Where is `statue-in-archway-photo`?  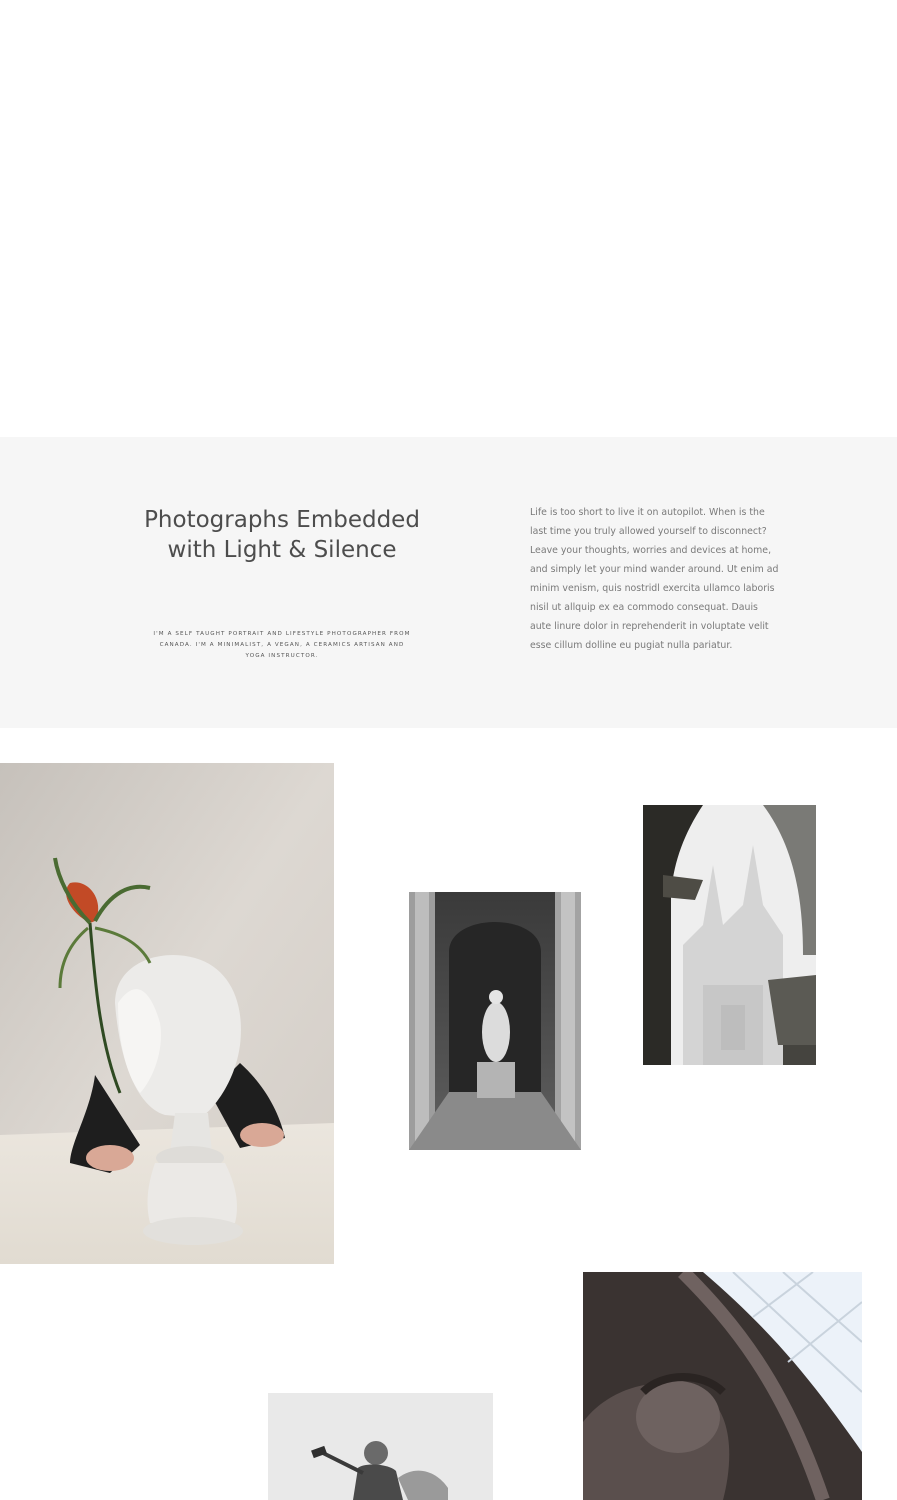
statue-in-archway-photo is located at coordinates (495, 1021).